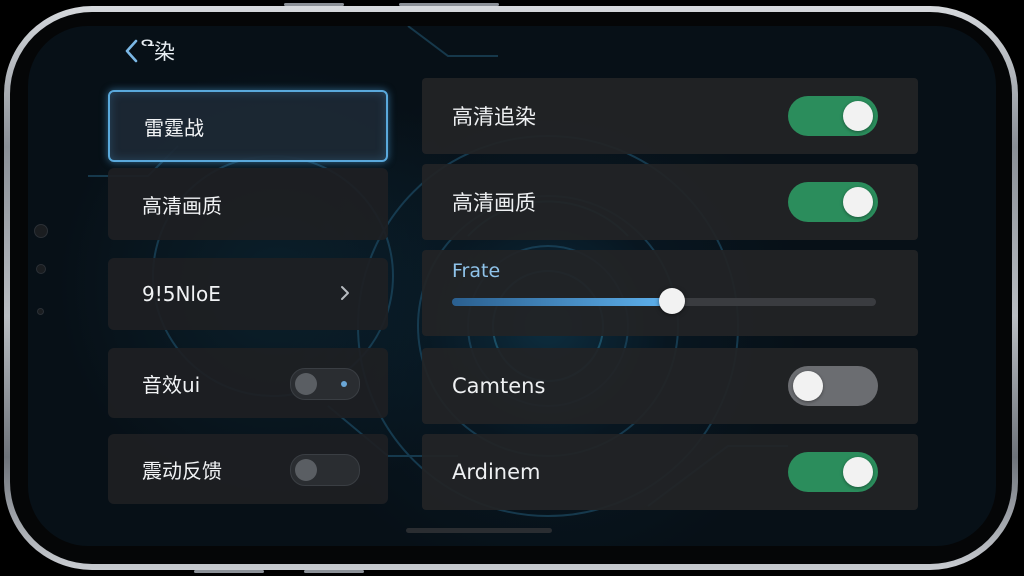 The height and width of the screenshot is (576, 1024). What do you see at coordinates (248, 469) in the screenshot?
I see `menu-item-vibration: 震动反馈` at bounding box center [248, 469].